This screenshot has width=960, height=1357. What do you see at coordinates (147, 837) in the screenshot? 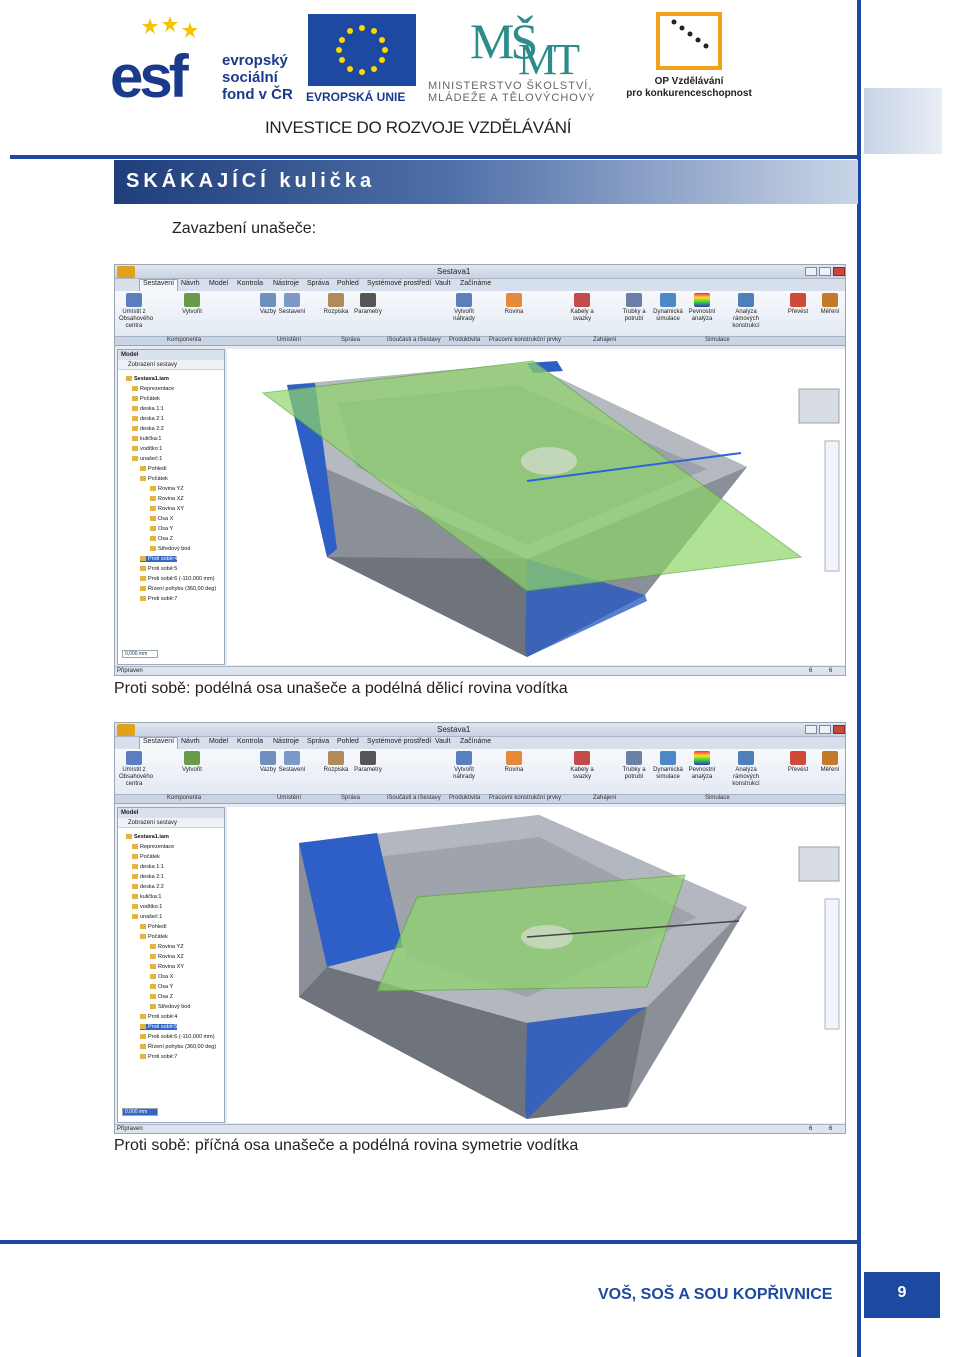
I see `tree-item: Sestava1.iam` at bounding box center [147, 837].